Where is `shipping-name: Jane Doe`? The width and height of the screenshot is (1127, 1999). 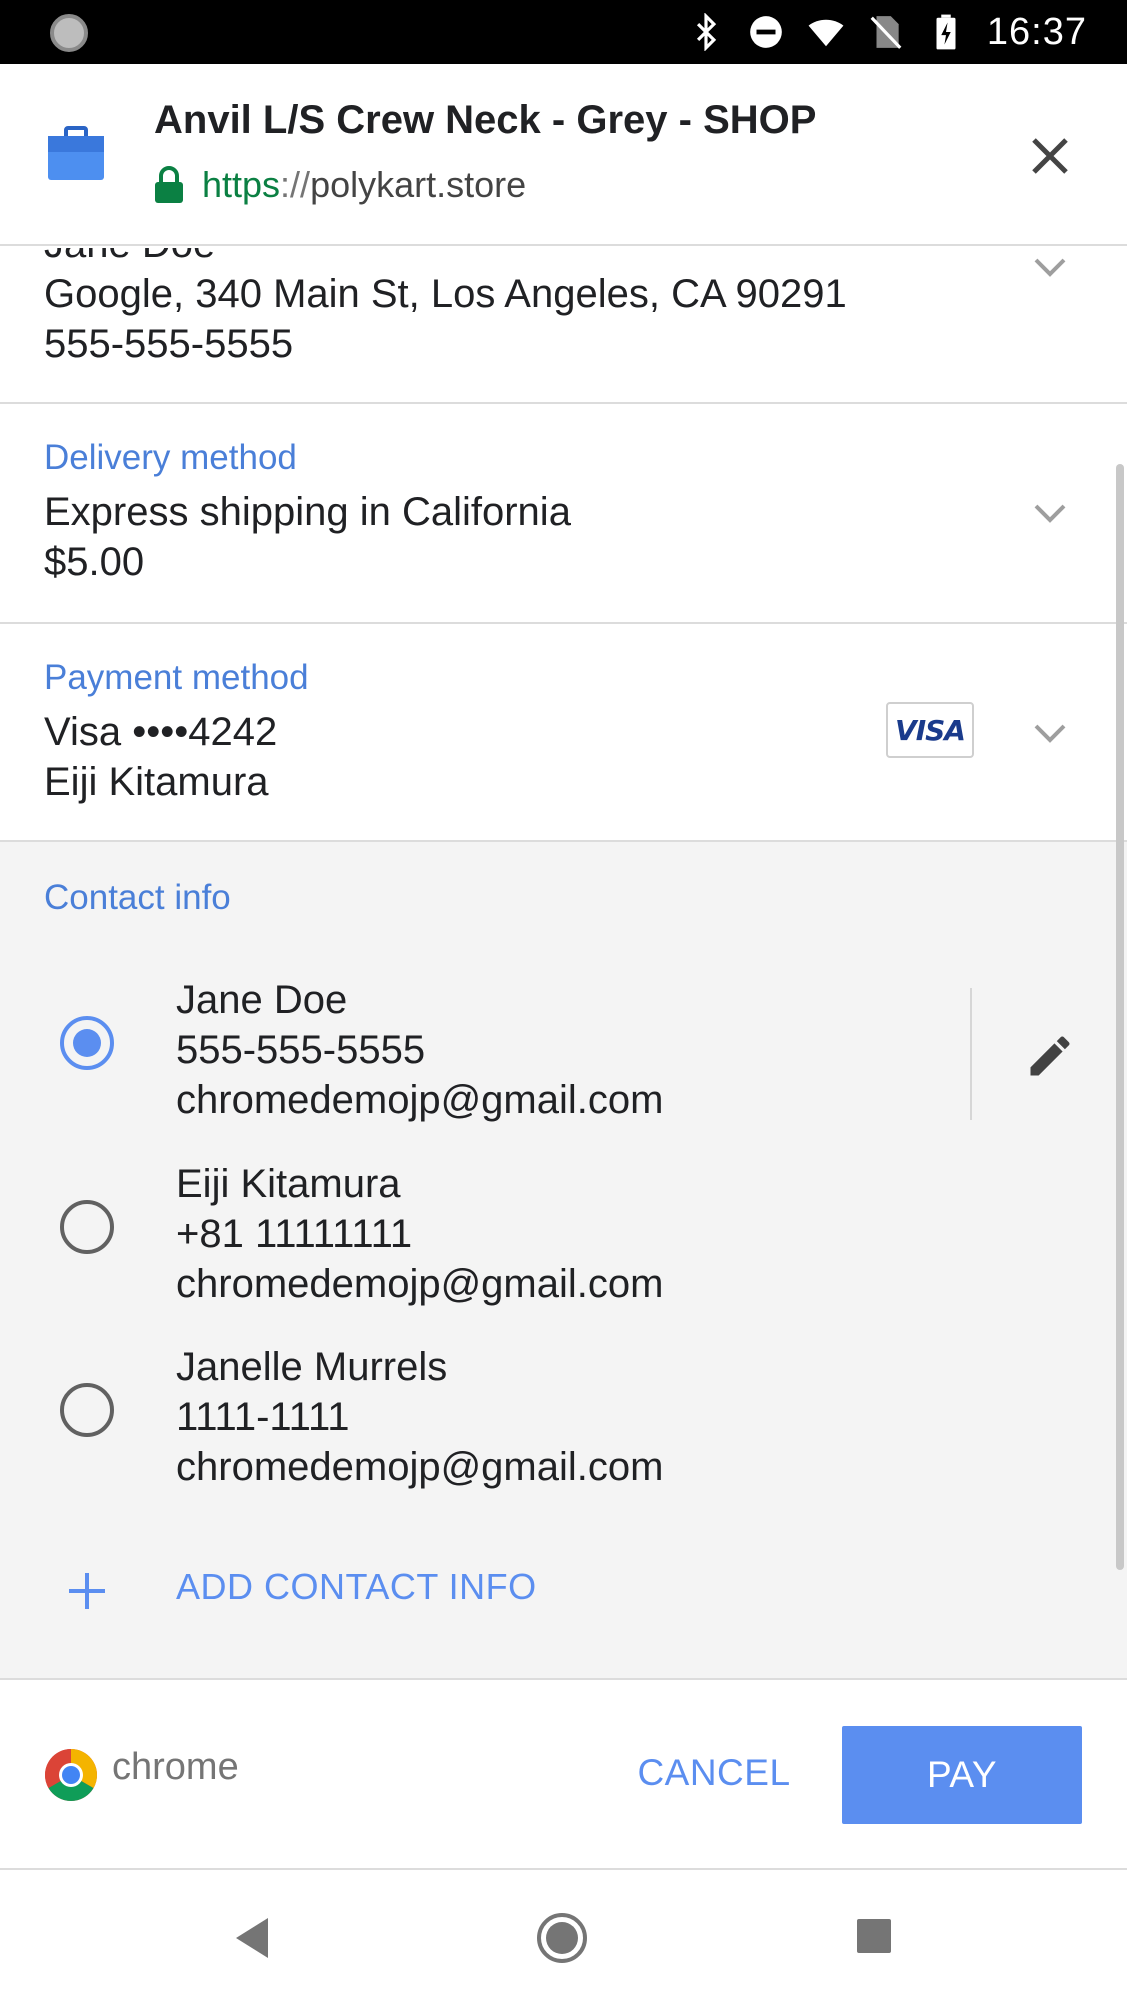
shipping-name: Jane Doe is located at coordinates (129, 257).